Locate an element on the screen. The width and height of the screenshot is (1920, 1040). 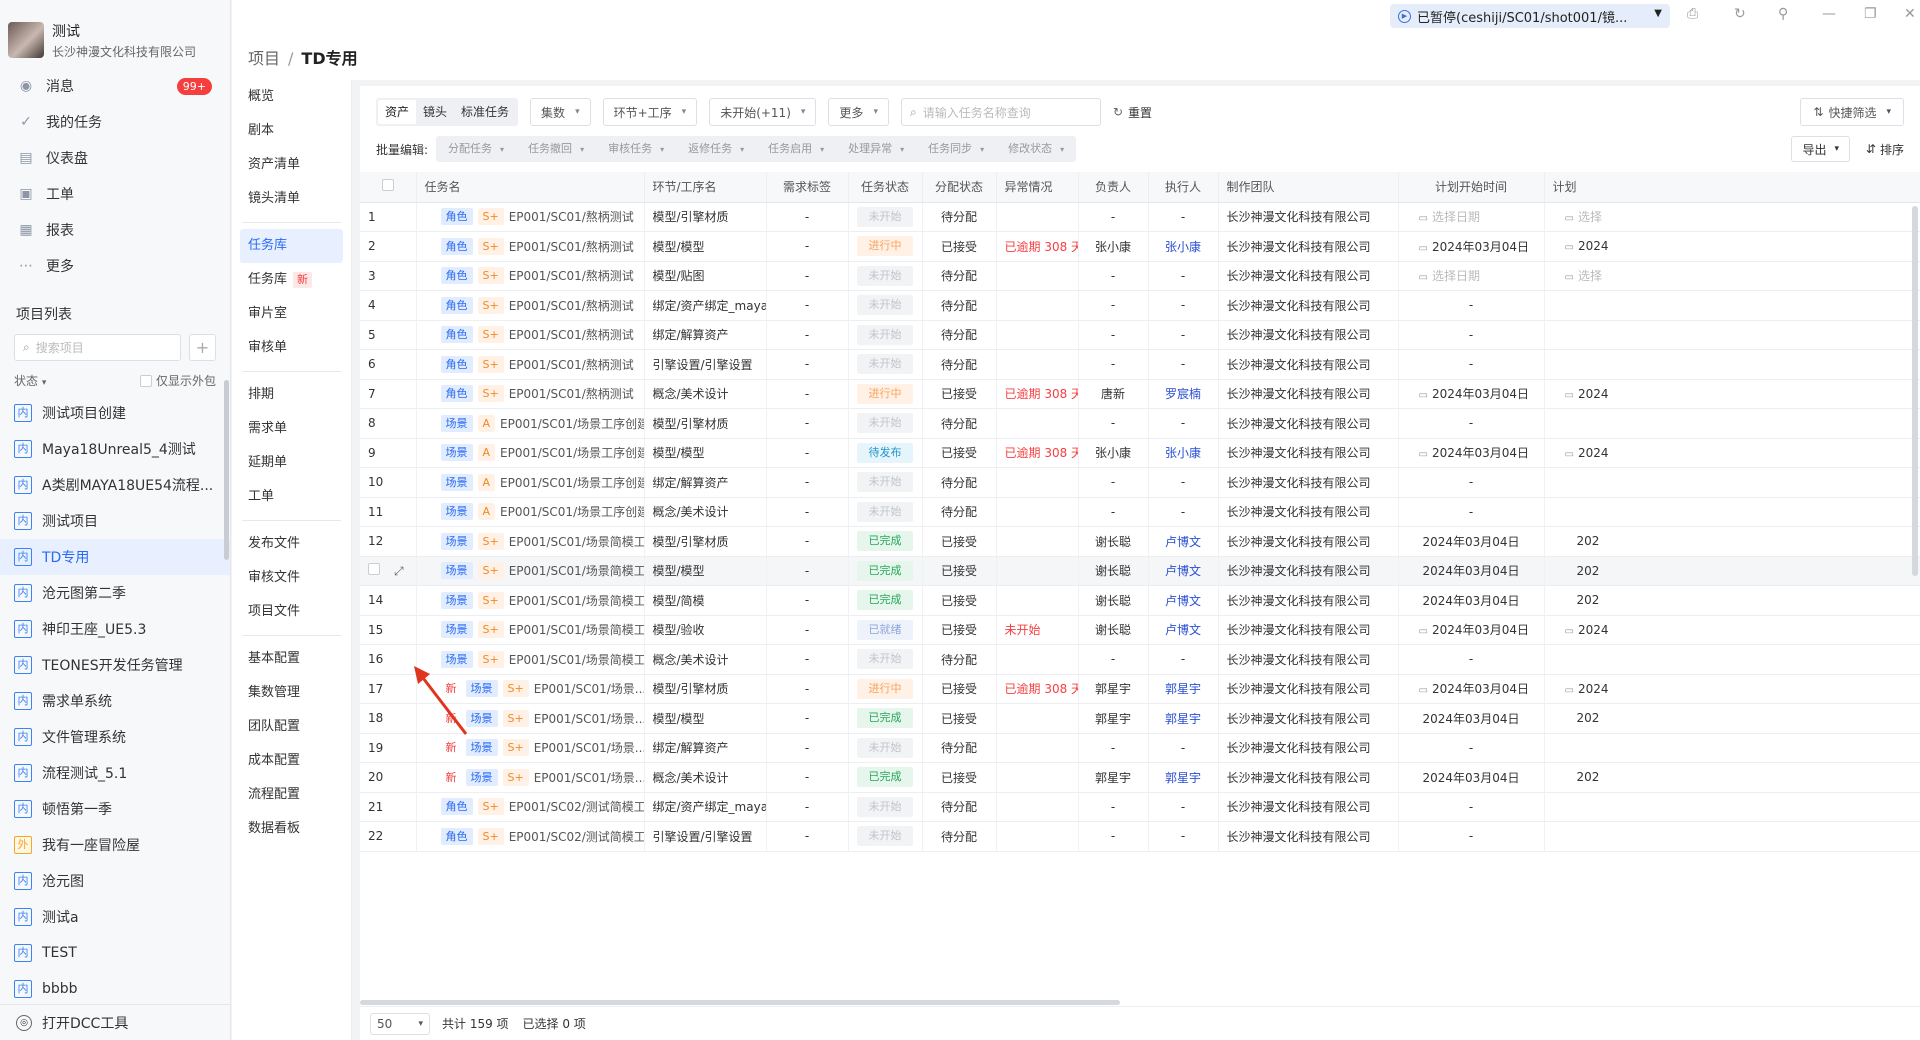
nav-item-3: ▣ 工单 is located at coordinates (115, 194).